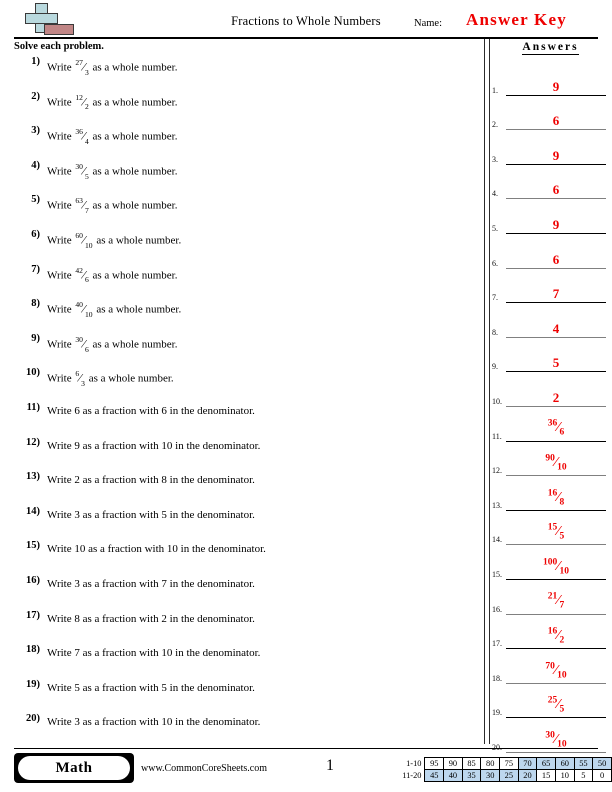  I want to click on score-cell: 55, so click(583, 763).